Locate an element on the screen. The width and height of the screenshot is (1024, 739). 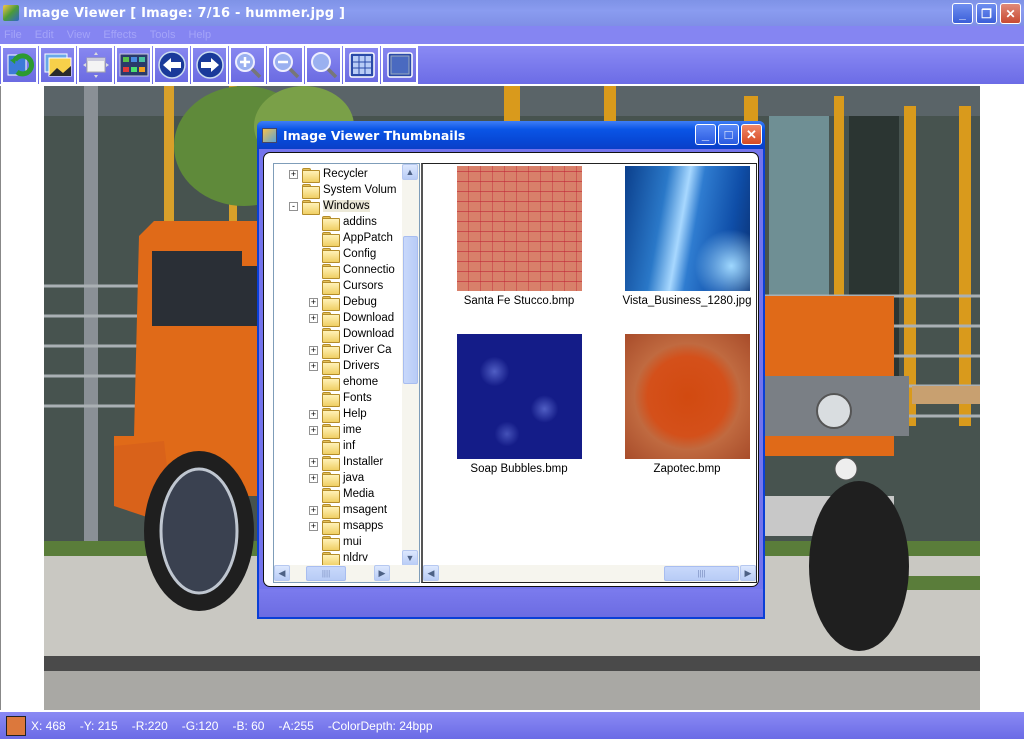
scroll-down-button: ▼ is located at coordinates (410, 558).